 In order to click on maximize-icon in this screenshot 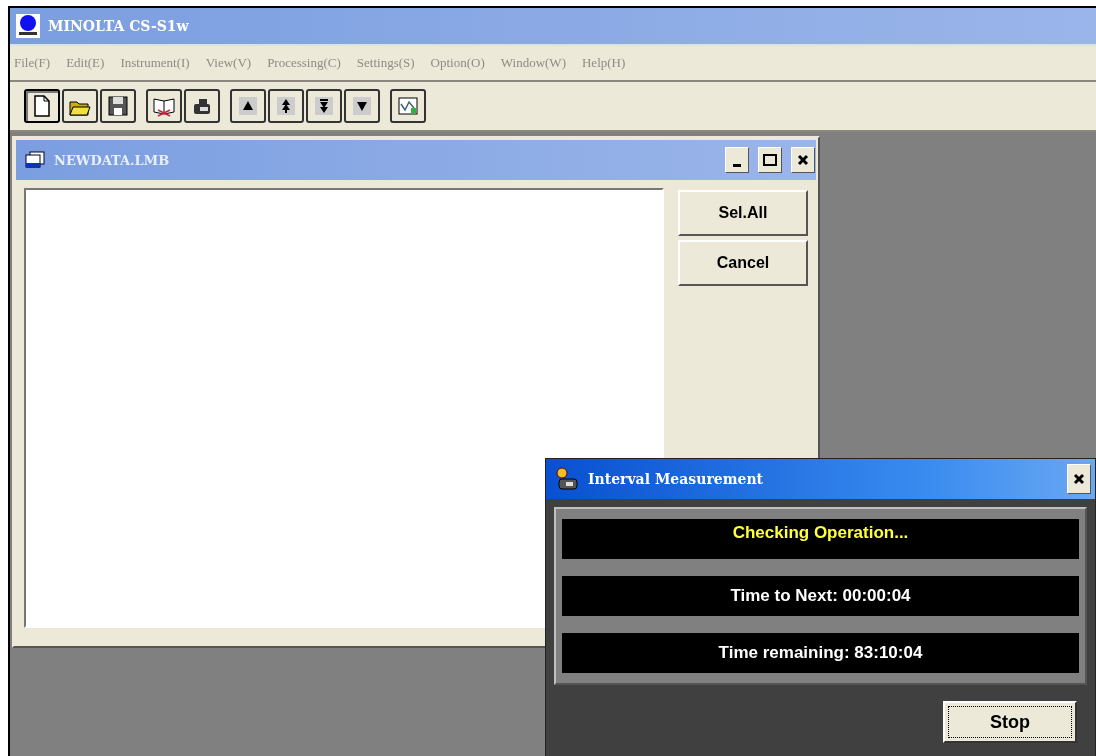, I will do `click(770, 160)`.